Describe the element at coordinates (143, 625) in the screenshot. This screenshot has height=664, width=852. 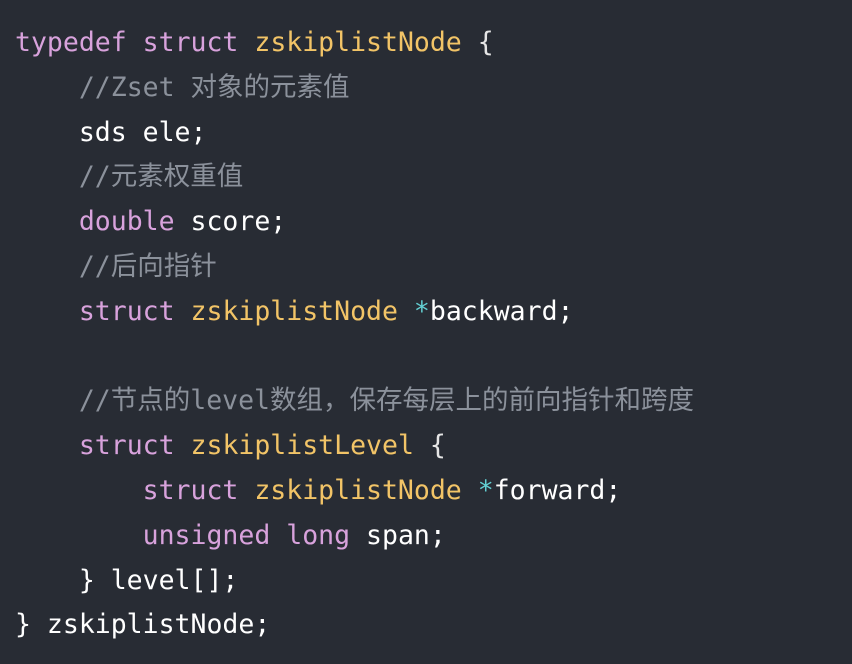
I see `code-token: } zskiplistNode;` at that location.